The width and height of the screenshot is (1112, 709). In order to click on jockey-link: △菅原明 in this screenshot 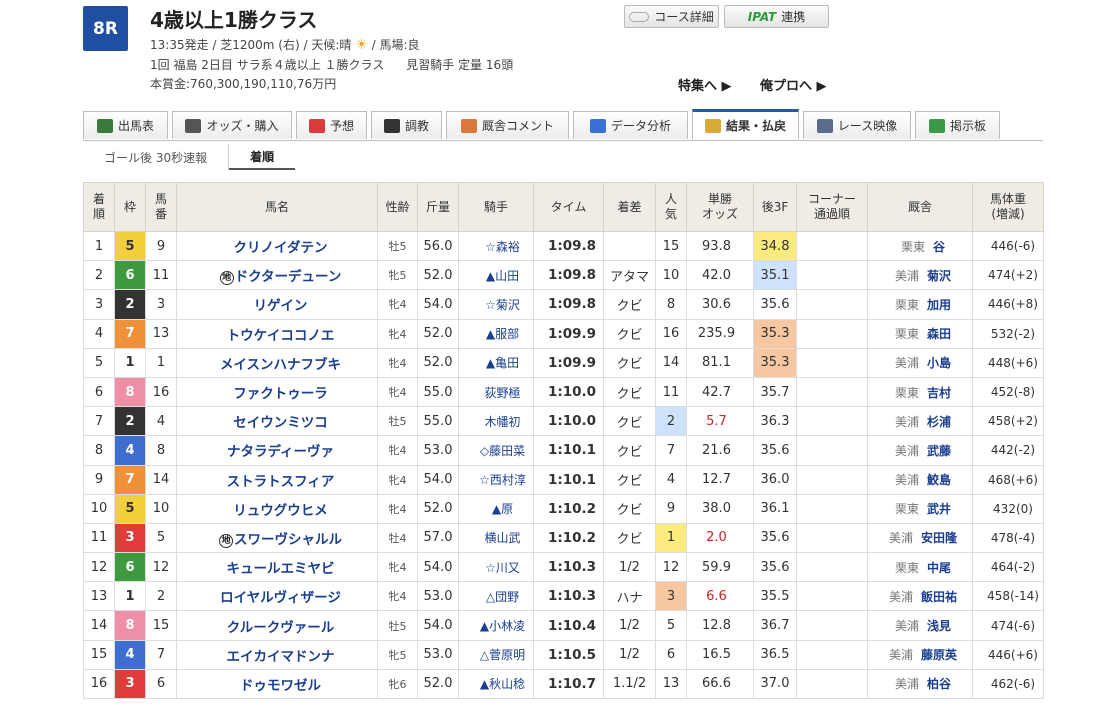, I will do `click(496, 654)`.